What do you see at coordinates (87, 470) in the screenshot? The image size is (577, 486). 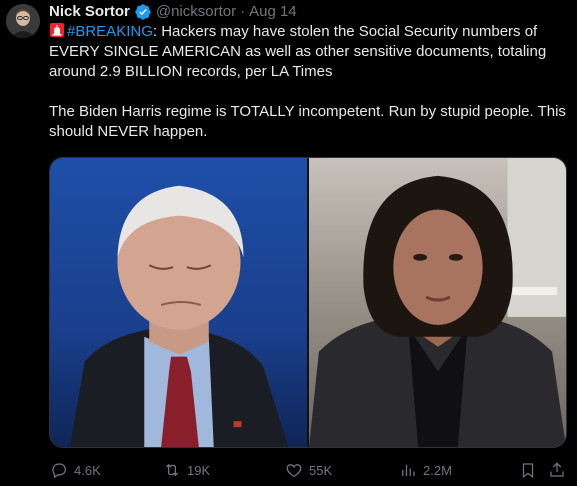 I see `reply-count: 4.6K` at bounding box center [87, 470].